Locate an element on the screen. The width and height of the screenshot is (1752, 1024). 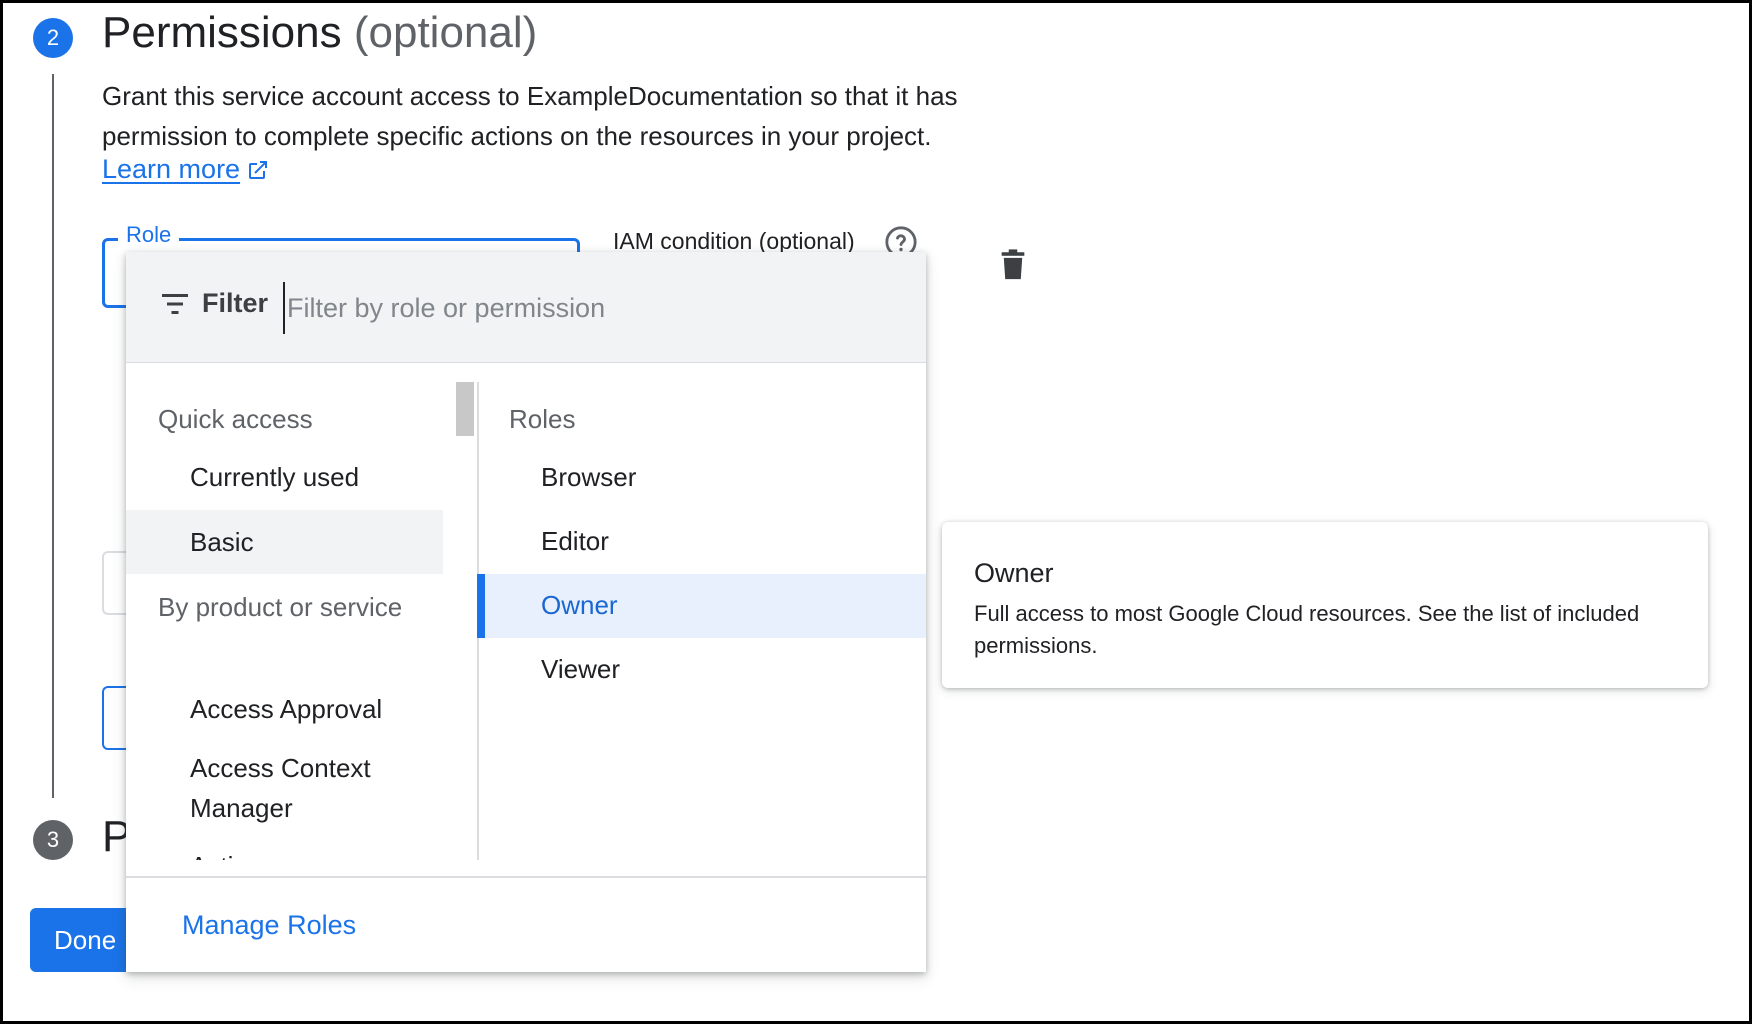
done-button: Done is located at coordinates (85, 940).